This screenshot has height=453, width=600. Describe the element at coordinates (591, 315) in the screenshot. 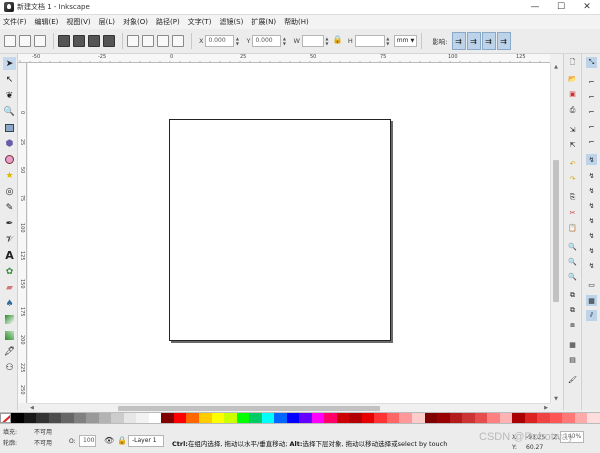

I see `snap-guide-icon: ⫽` at that location.